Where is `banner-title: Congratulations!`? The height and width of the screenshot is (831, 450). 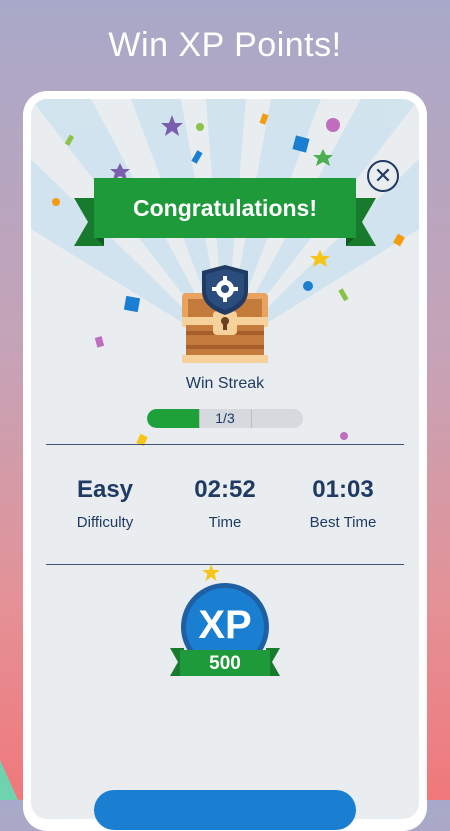 banner-title: Congratulations! is located at coordinates (225, 207).